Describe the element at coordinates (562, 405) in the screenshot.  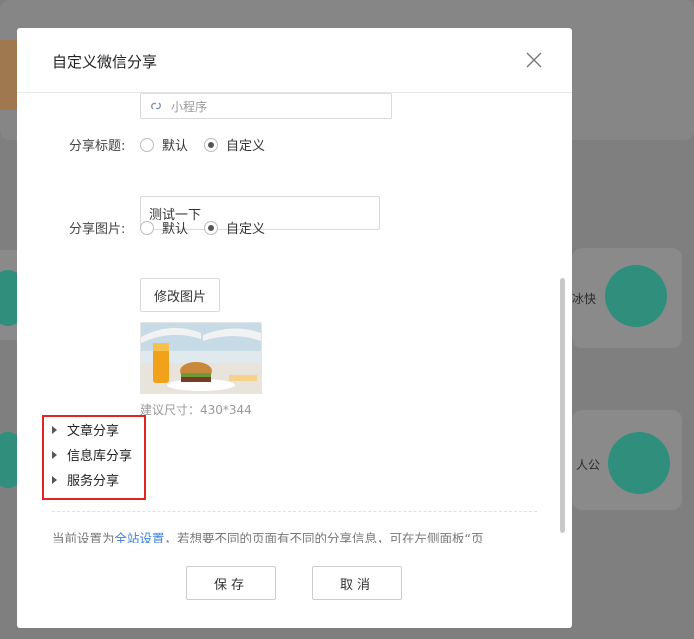
I see `scrollbar-thumb` at that location.